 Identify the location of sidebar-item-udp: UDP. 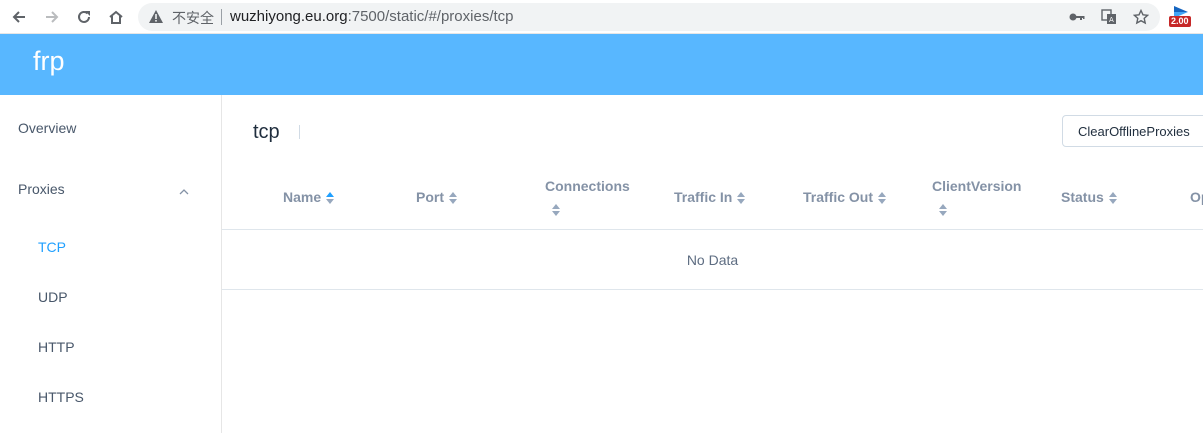
(53, 297).